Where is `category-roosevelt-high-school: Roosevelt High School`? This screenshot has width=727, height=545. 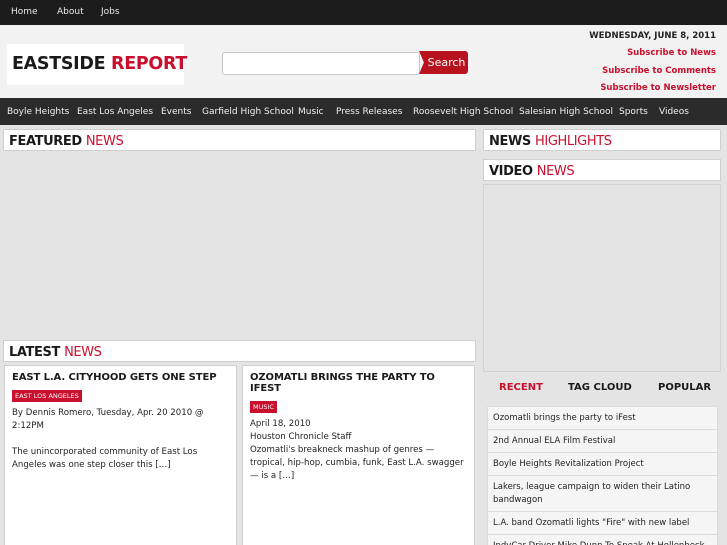 category-roosevelt-high-school: Roosevelt High School is located at coordinates (463, 112).